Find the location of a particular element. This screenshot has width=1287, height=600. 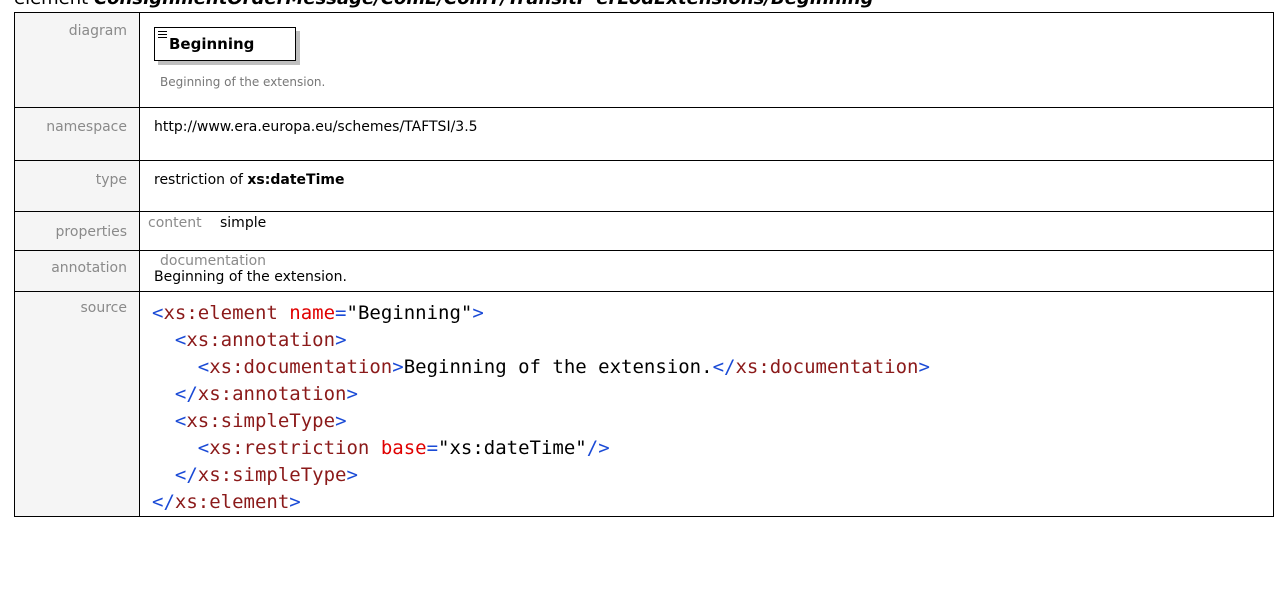

source-attribute: name is located at coordinates (306, 313).